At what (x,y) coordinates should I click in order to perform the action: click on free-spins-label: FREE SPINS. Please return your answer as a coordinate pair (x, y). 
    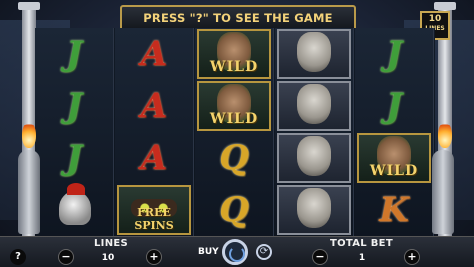
    Looking at the image, I should click on (154, 219).